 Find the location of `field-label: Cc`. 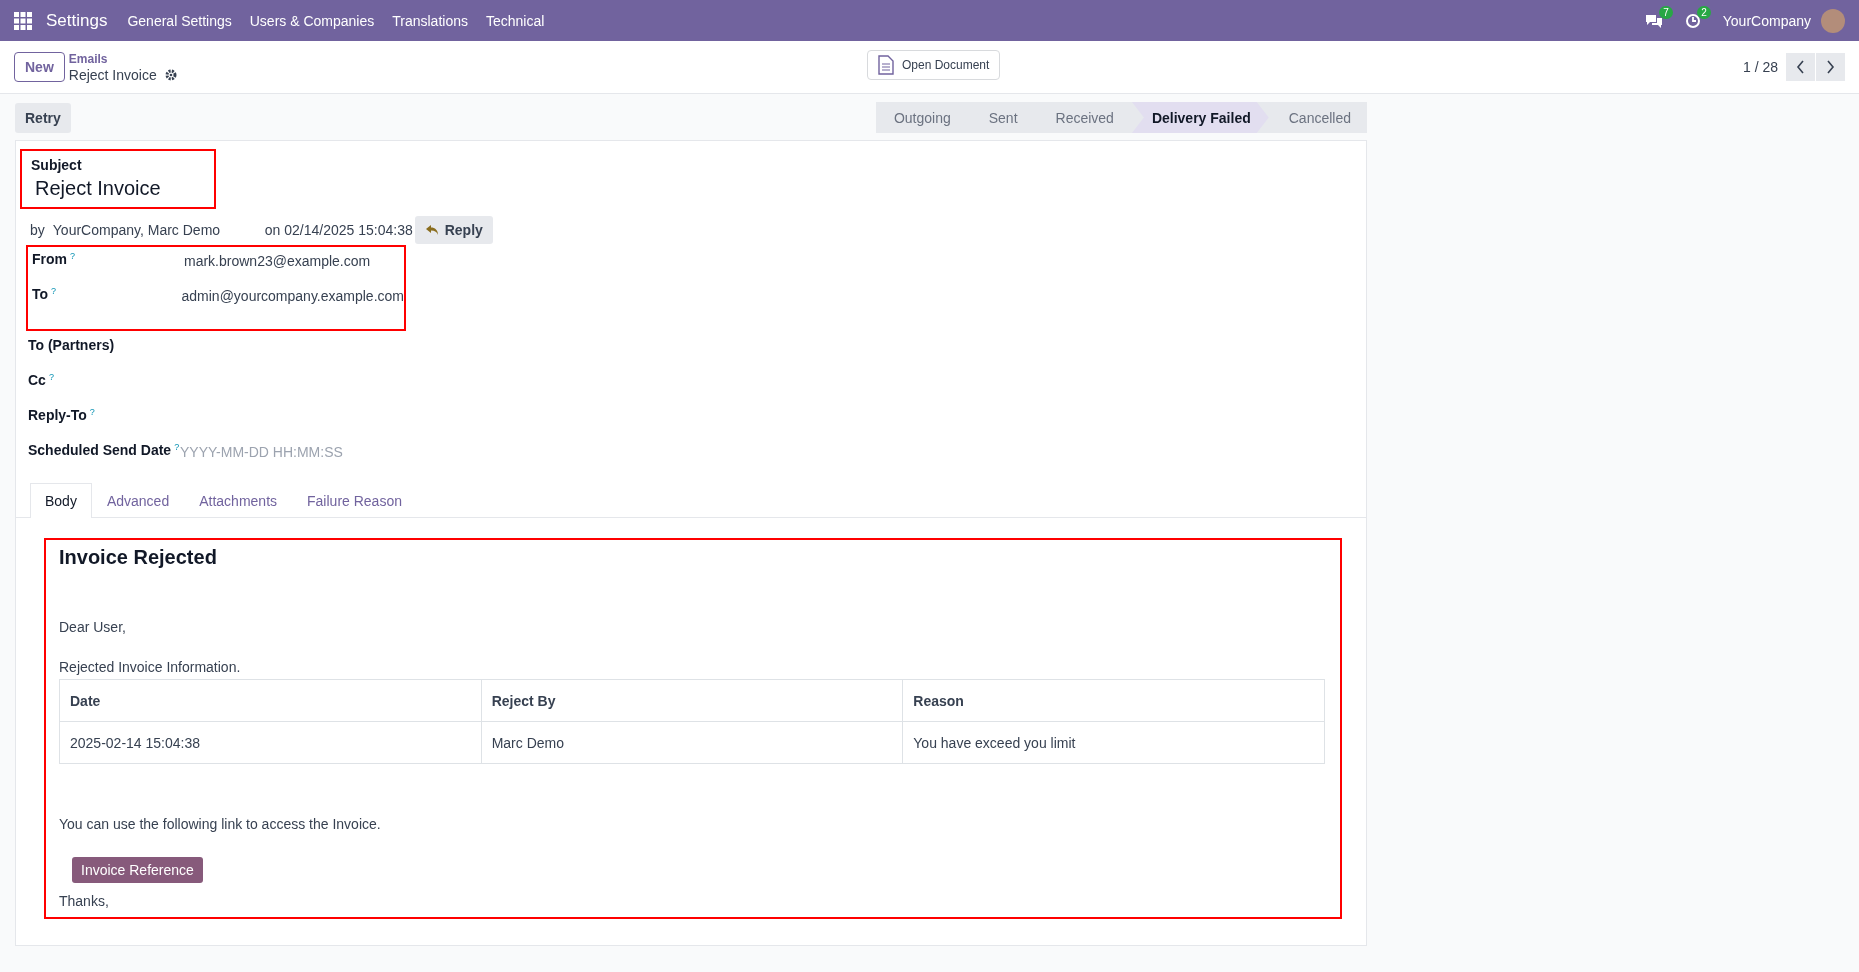

field-label: Cc is located at coordinates (37, 380).